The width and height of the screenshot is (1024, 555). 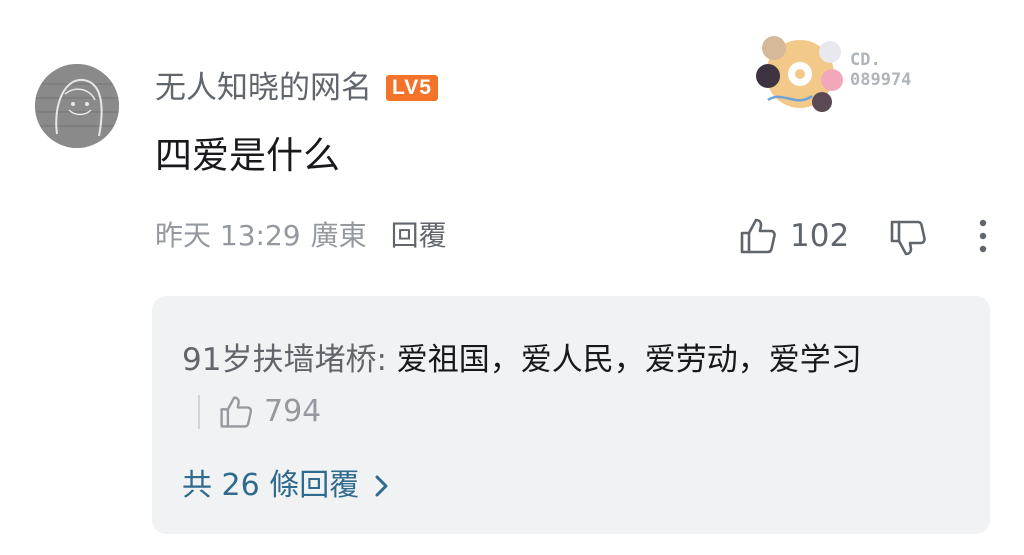 What do you see at coordinates (293, 411) in the screenshot?
I see `sub-reply-like-count: 794` at bounding box center [293, 411].